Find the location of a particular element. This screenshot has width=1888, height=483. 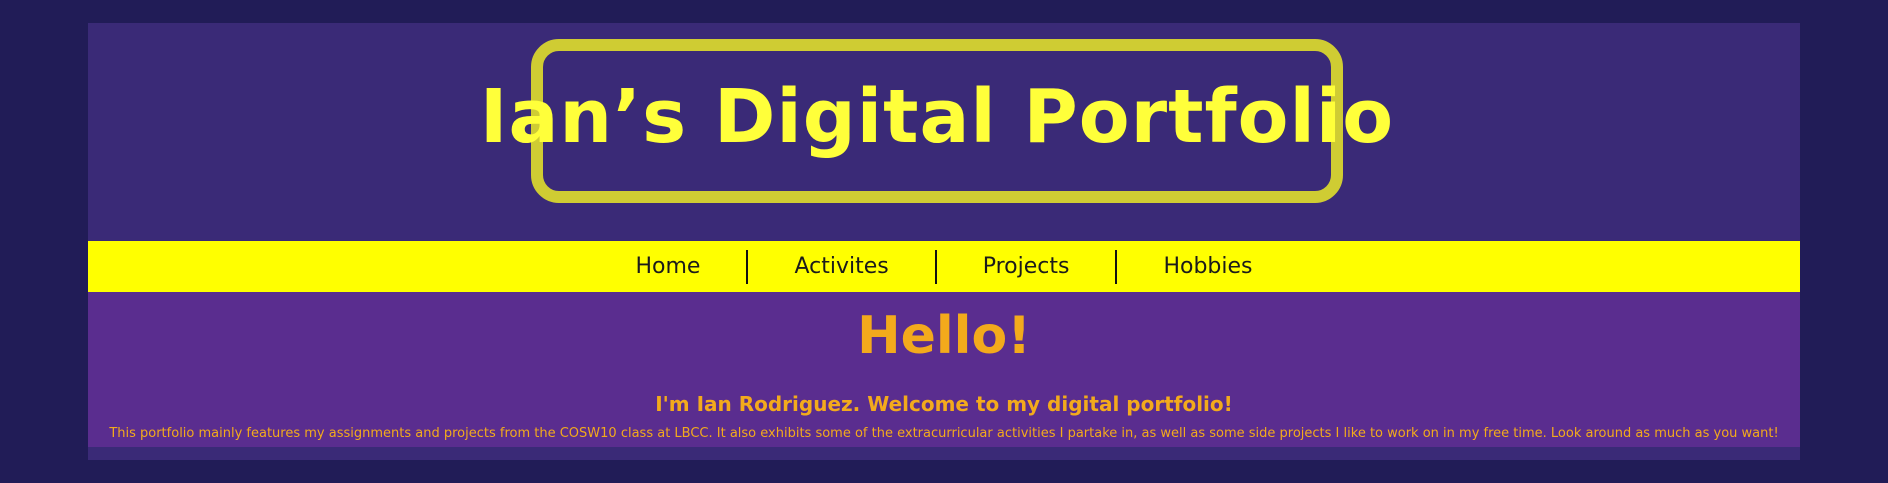

main-nav: Home Activites Projects Hobbies is located at coordinates (944, 266).